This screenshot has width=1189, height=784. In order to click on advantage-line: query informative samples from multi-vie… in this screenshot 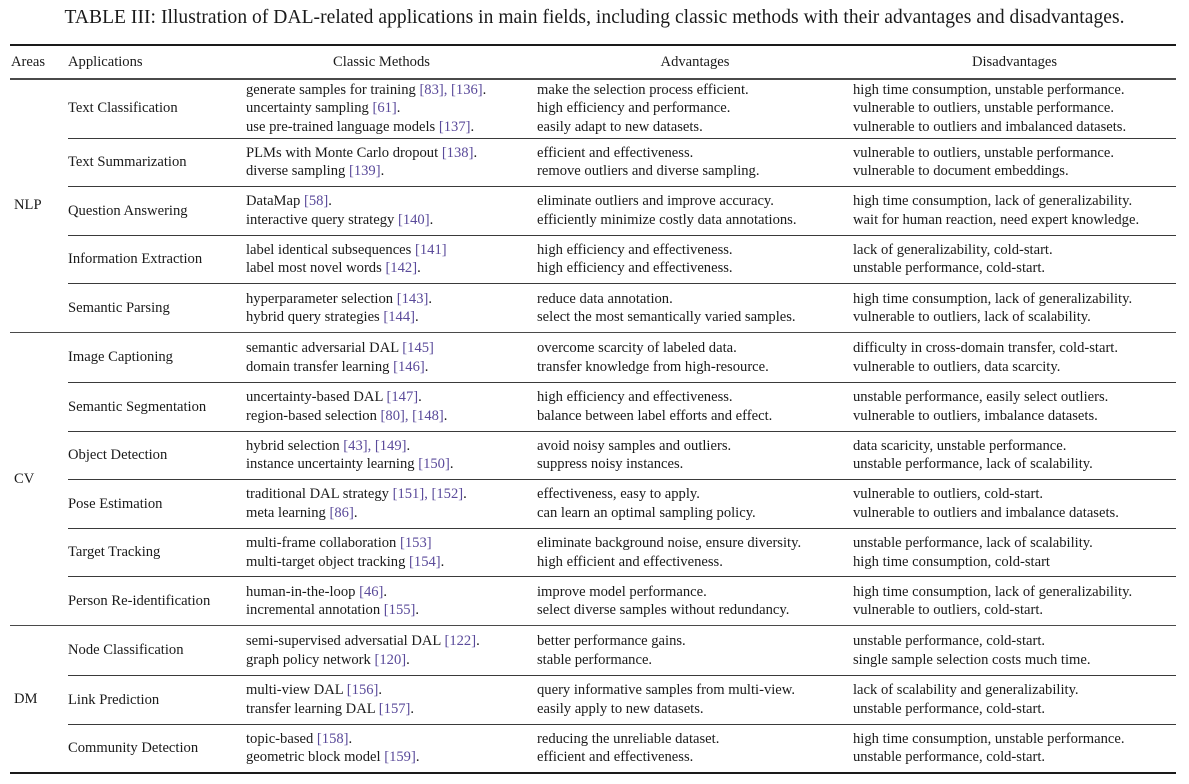, I will do `click(666, 690)`.